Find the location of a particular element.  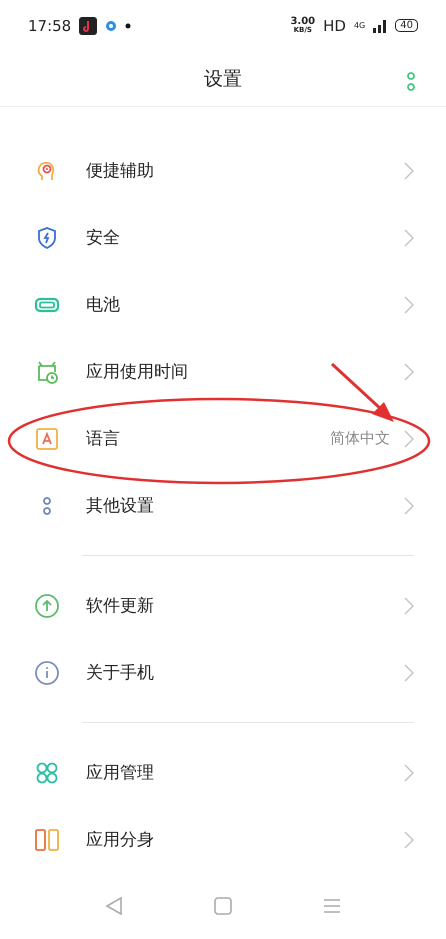

app-notification-icon is located at coordinates (88, 25).